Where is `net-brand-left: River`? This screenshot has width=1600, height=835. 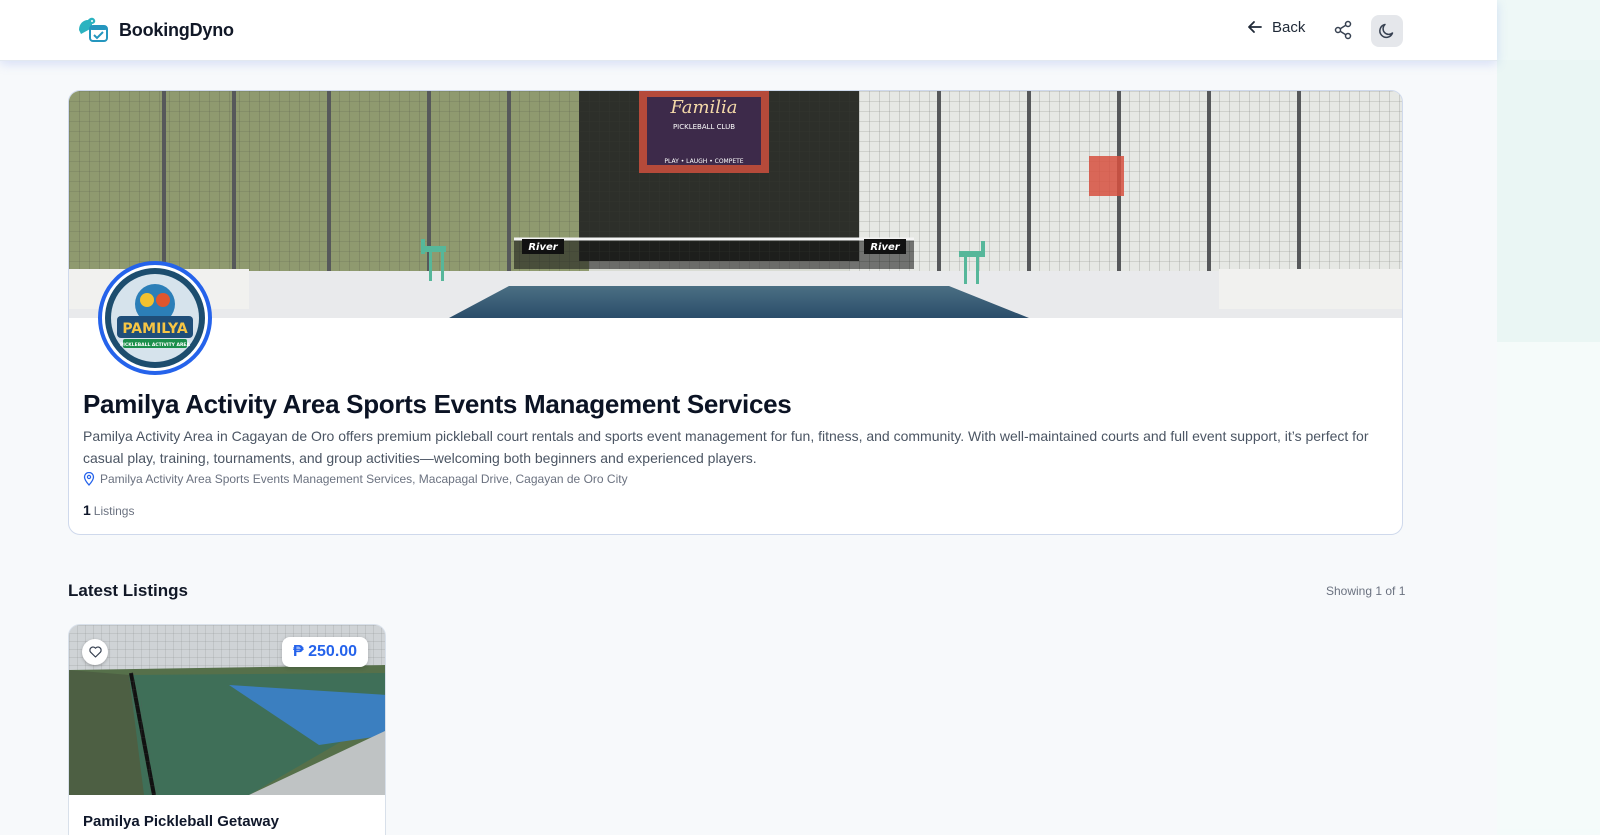 net-brand-left: River is located at coordinates (543, 247).